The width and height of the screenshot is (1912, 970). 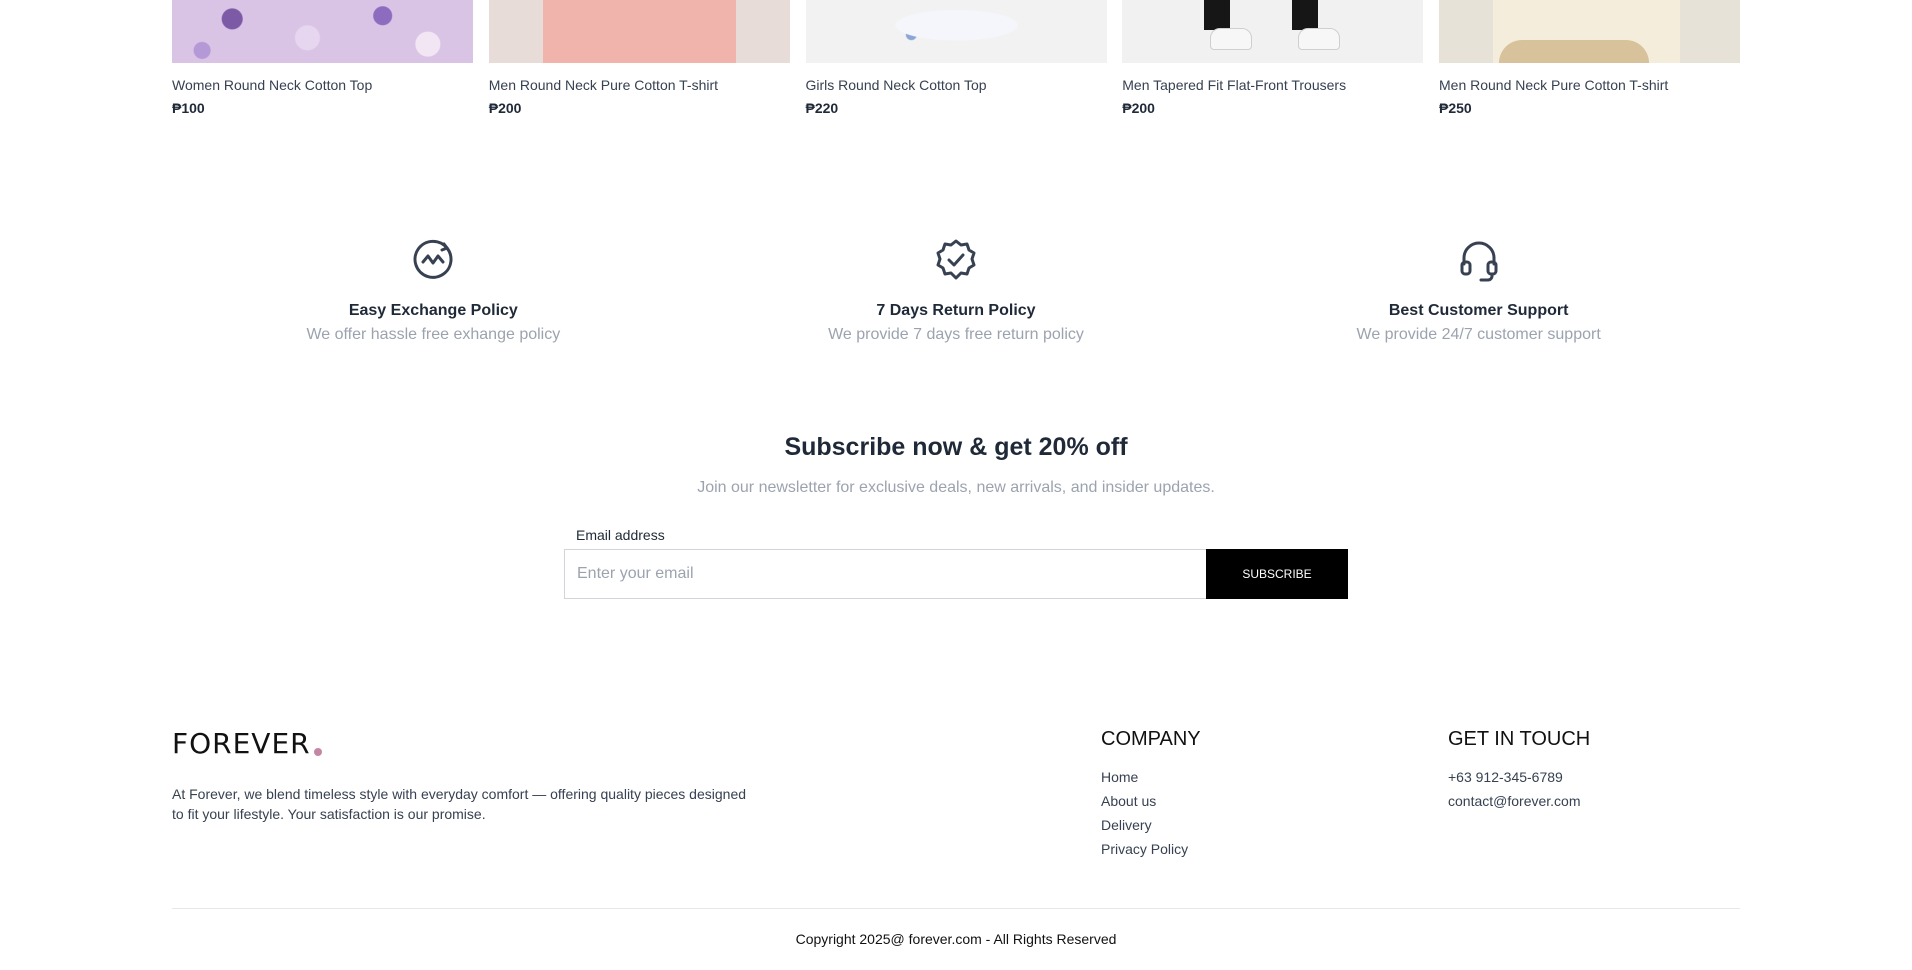 I want to click on product-card: Men Tapered Fit Flat-Front Trousers ₱200, so click(x=1273, y=58).